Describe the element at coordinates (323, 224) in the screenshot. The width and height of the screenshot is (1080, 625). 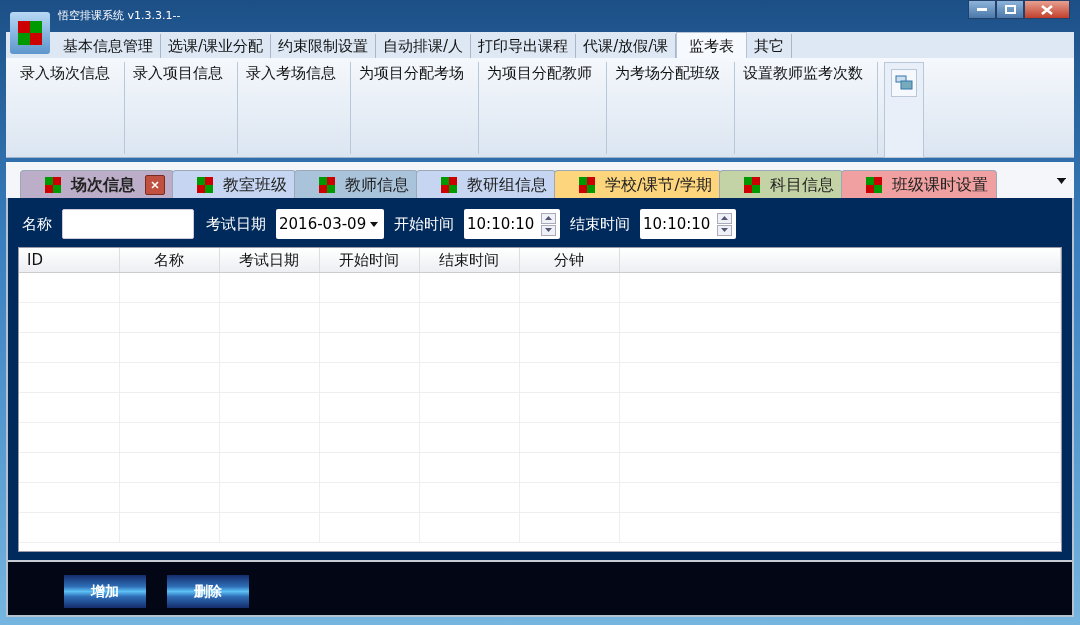
I see `date-value: 2016-03-09` at that location.